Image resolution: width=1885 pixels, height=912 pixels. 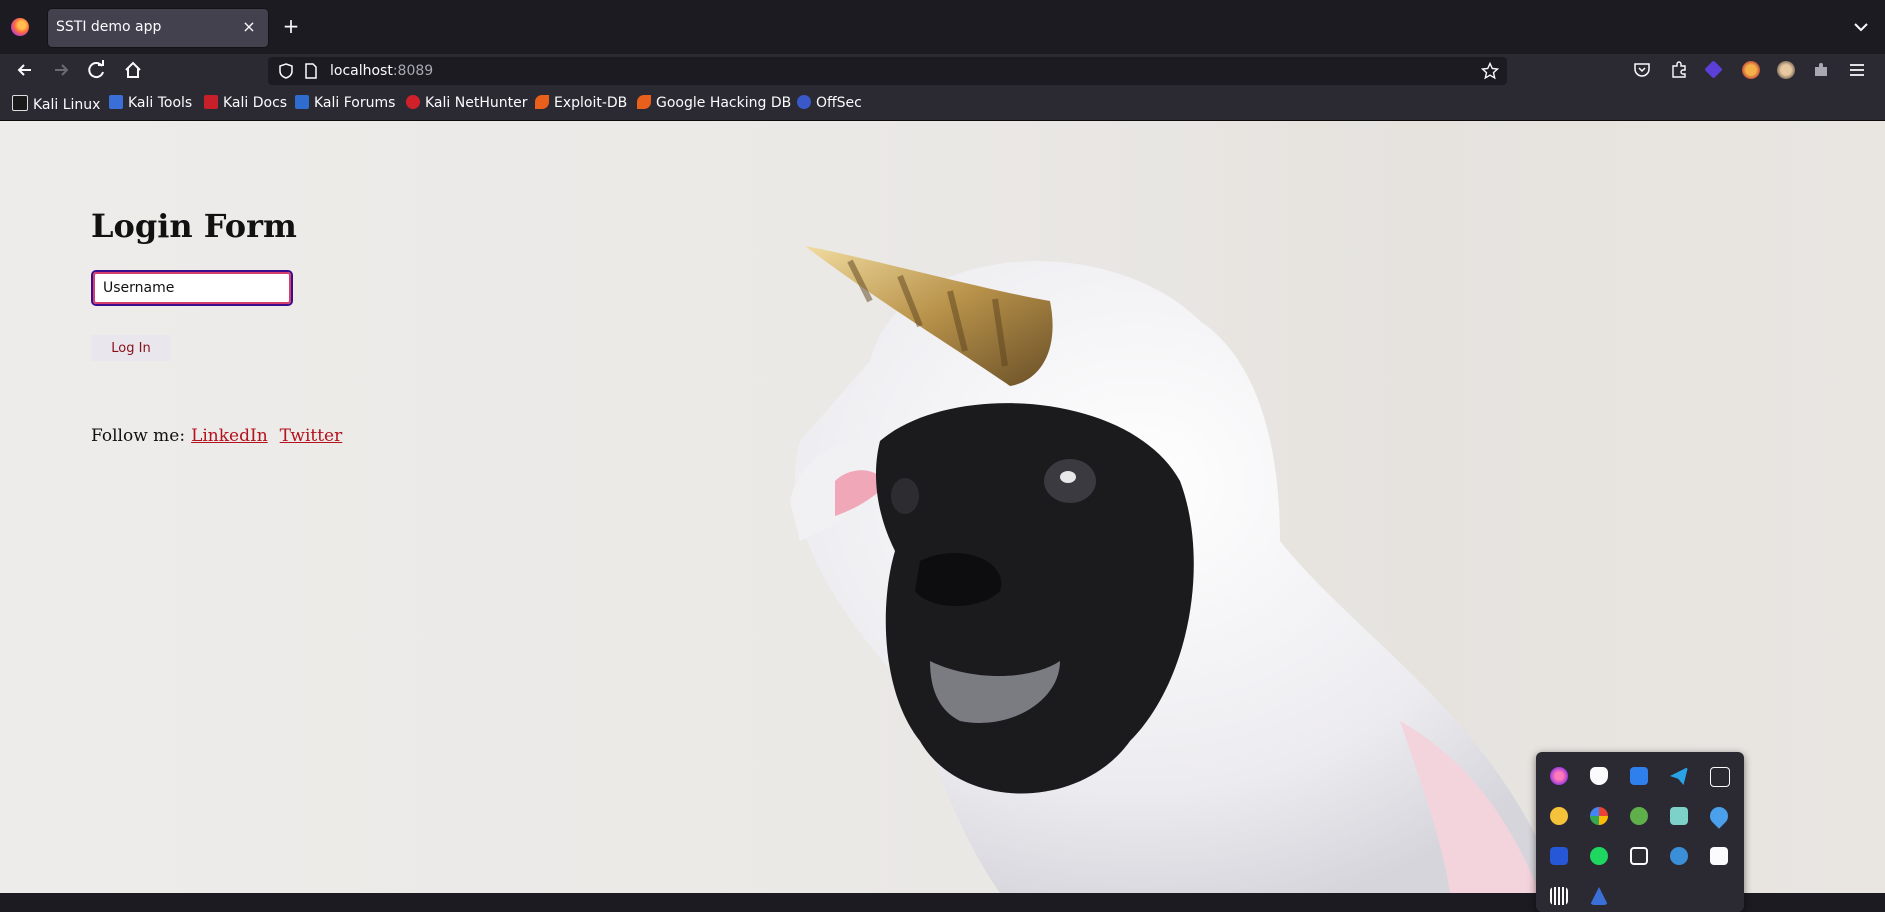 What do you see at coordinates (116, 102) in the screenshot?
I see `kali-tools-icon` at bounding box center [116, 102].